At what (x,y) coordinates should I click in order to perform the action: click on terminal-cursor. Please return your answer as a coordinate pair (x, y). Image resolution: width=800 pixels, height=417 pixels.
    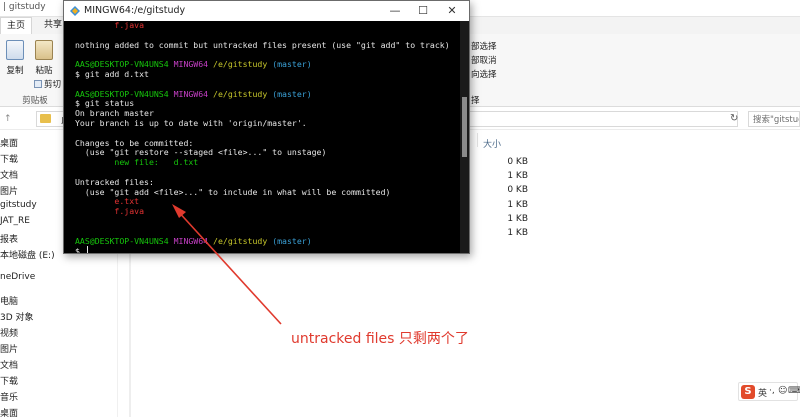
    Looking at the image, I should click on (87, 249).